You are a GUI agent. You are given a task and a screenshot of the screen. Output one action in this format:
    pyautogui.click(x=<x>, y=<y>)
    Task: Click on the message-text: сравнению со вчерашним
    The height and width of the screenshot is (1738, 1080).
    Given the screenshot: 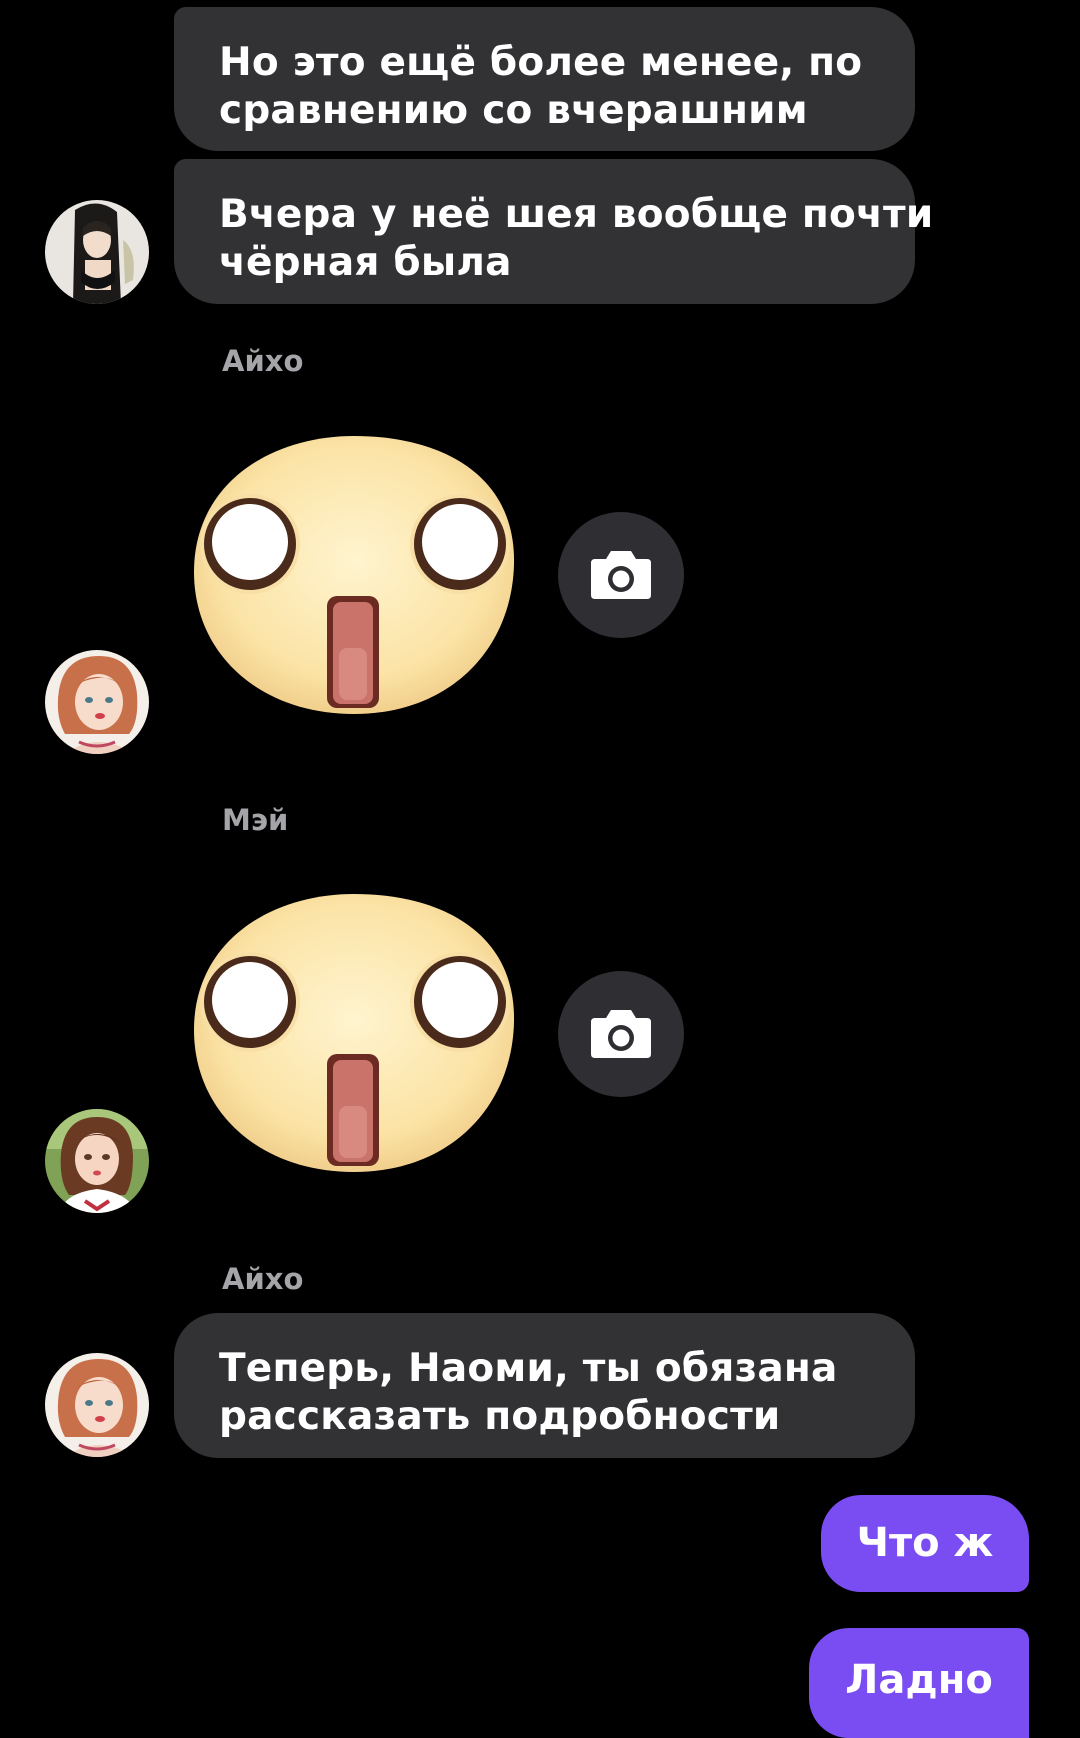 What is the action you would take?
    pyautogui.click(x=513, y=110)
    